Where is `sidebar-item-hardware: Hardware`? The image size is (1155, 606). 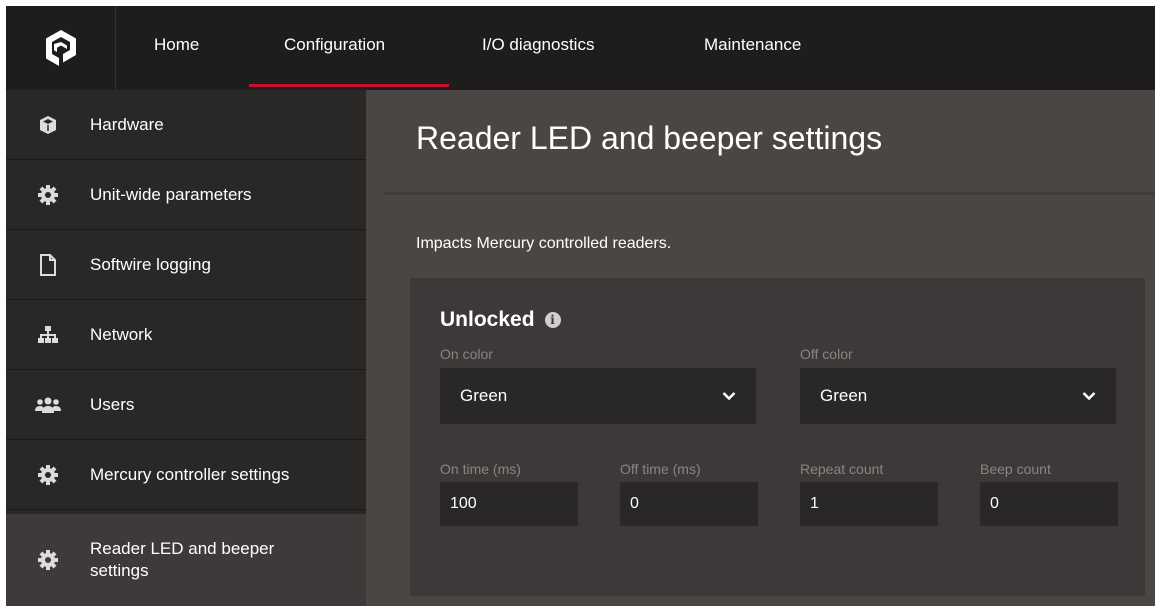 sidebar-item-hardware: Hardware is located at coordinates (186, 125).